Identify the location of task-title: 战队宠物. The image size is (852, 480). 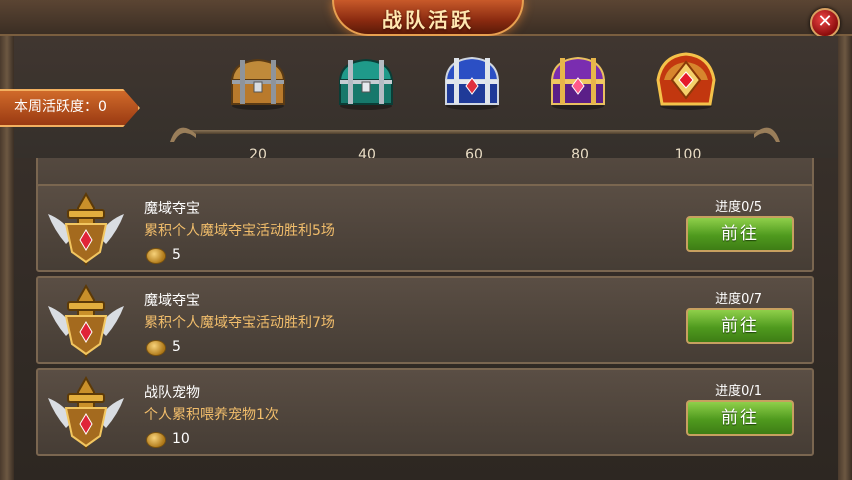
(172, 393).